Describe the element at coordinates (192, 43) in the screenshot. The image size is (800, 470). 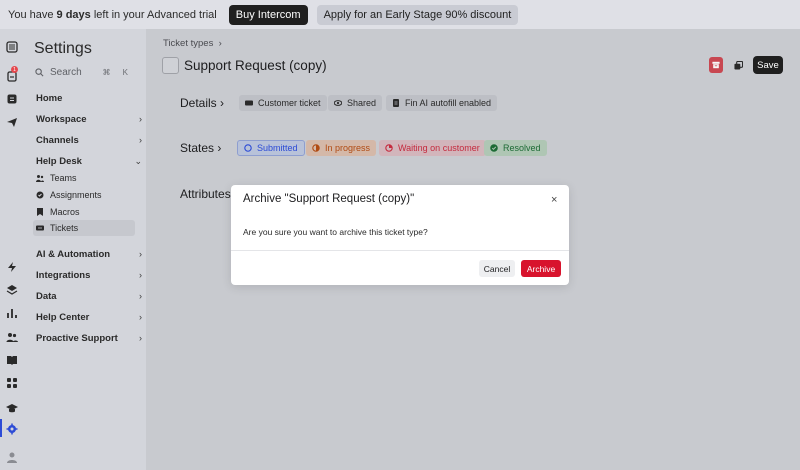
I see `breadcrumb: Ticket types ›` at that location.